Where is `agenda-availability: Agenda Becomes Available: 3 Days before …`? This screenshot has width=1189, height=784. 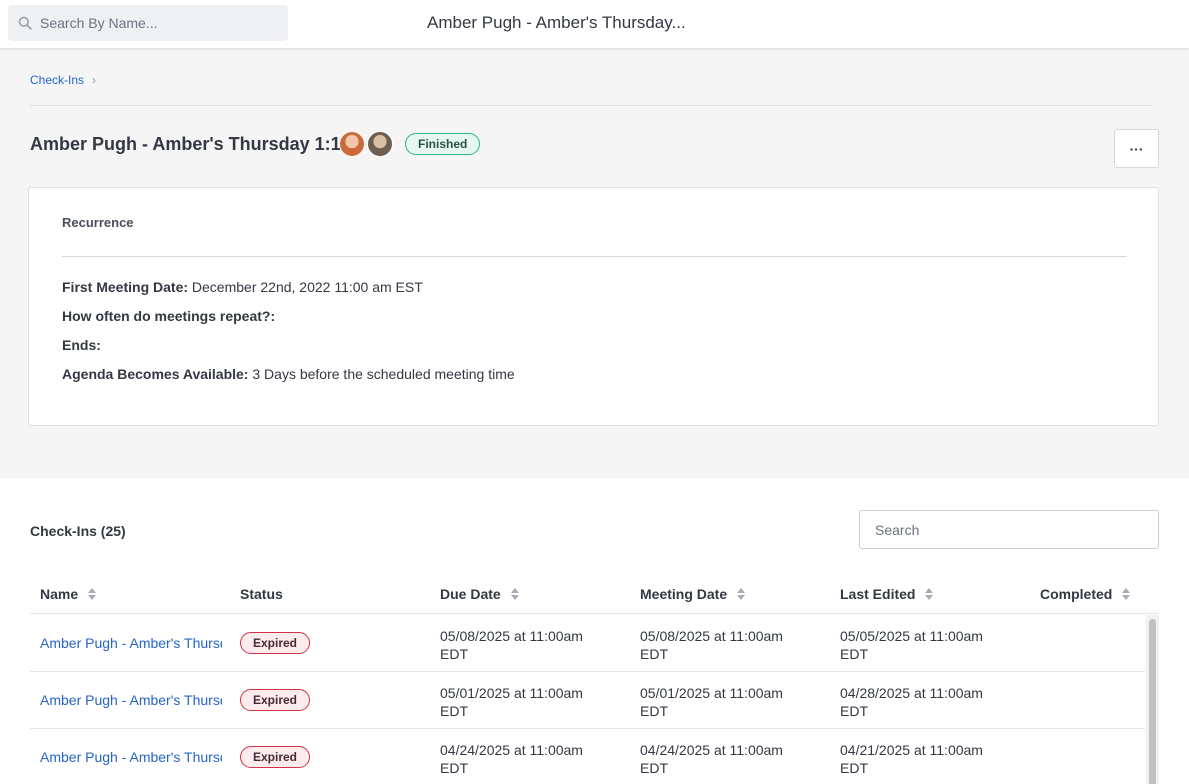
agenda-availability: Agenda Becomes Available: 3 Days before … is located at coordinates (288, 374).